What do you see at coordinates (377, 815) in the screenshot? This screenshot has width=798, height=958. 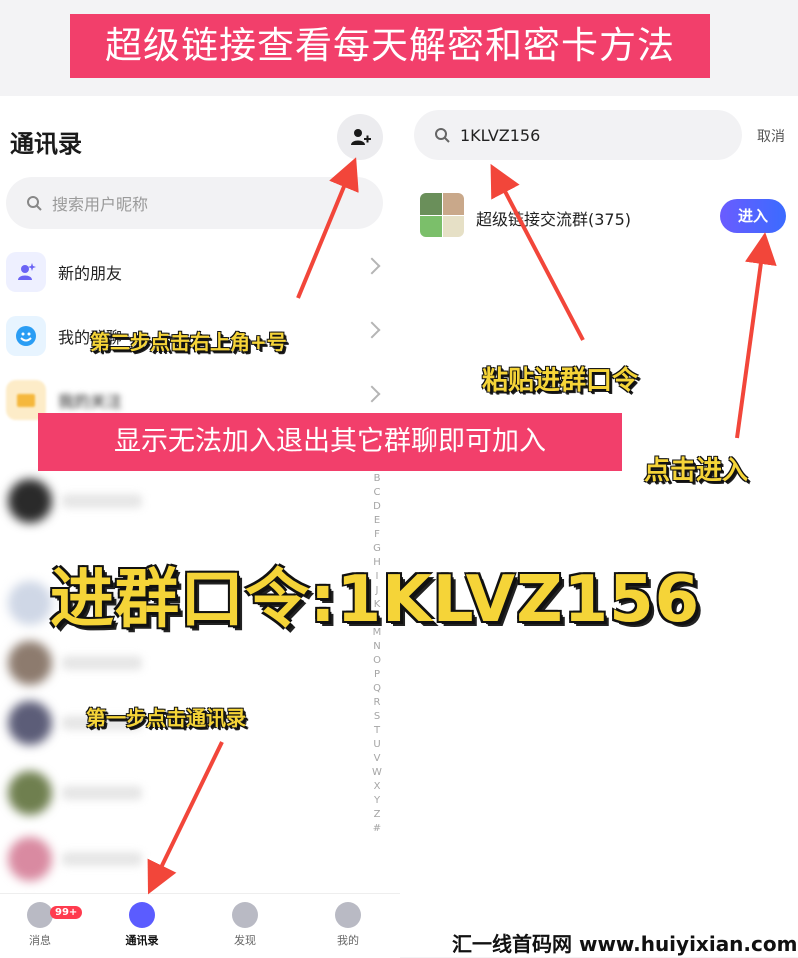 I see `alphabet-index-letter: Z` at bounding box center [377, 815].